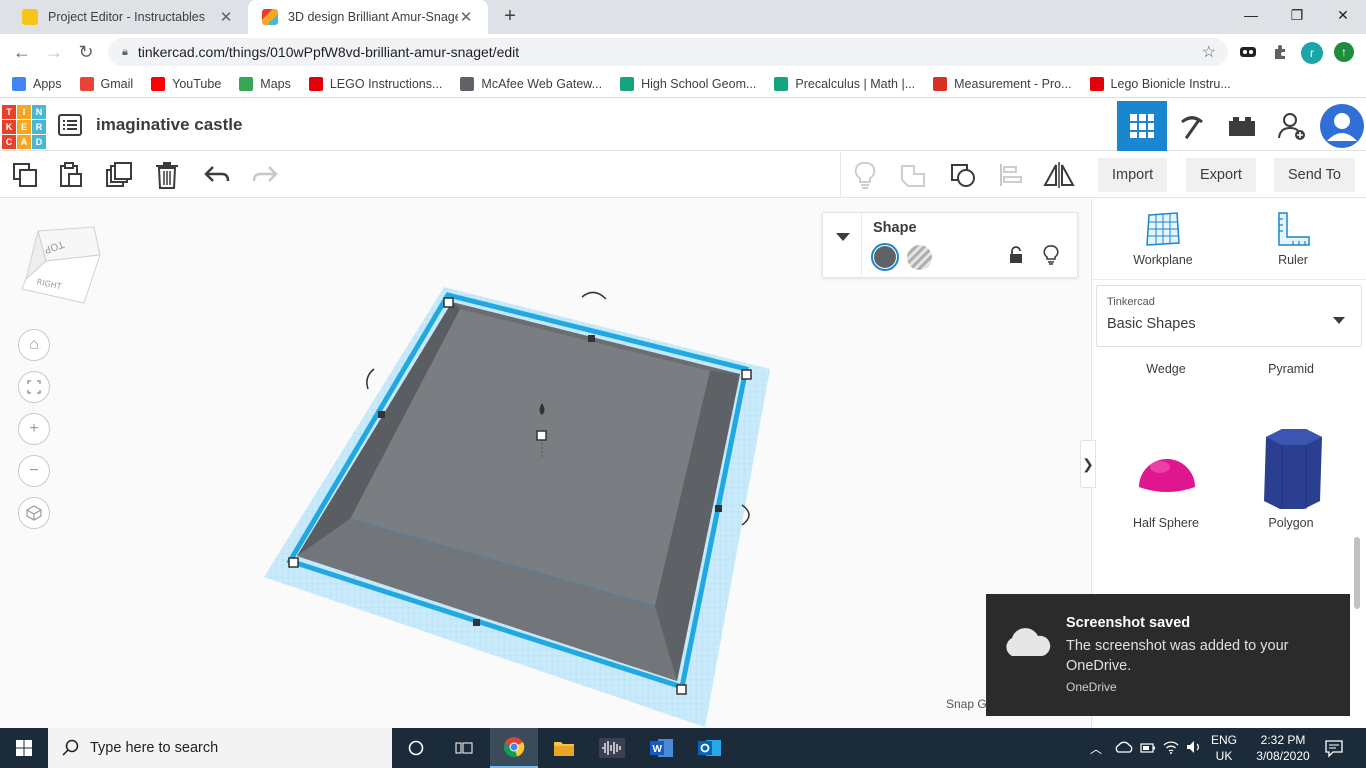  What do you see at coordinates (1224, 748) in the screenshot?
I see `input-language: ENG UK` at bounding box center [1224, 748].